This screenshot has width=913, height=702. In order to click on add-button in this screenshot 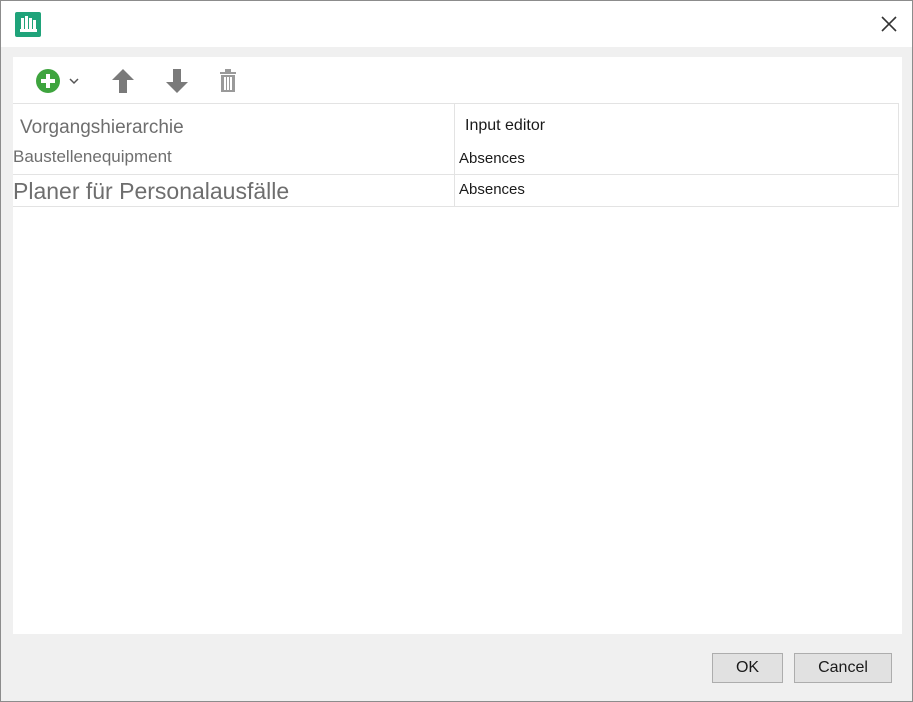, I will do `click(57, 81)`.